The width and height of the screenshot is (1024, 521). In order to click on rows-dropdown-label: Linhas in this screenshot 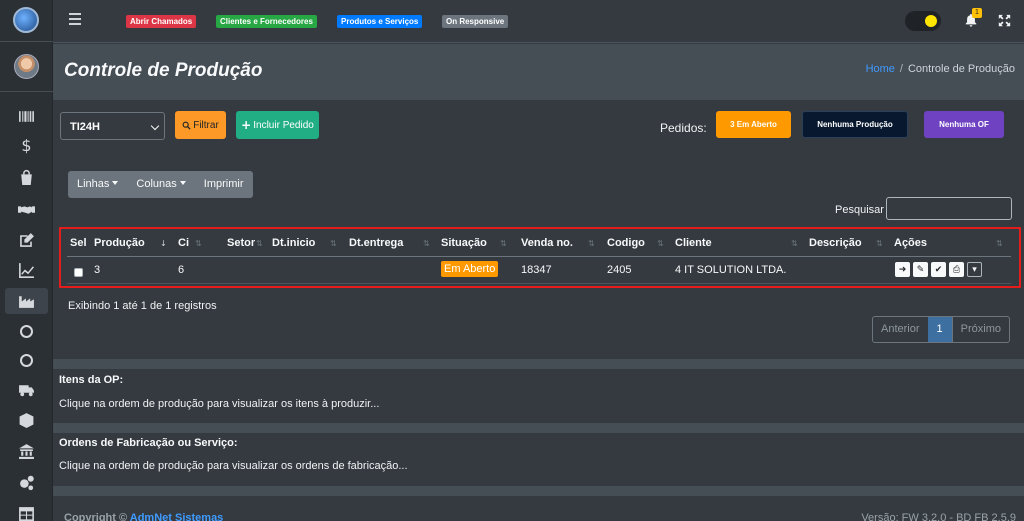, I will do `click(93, 184)`.